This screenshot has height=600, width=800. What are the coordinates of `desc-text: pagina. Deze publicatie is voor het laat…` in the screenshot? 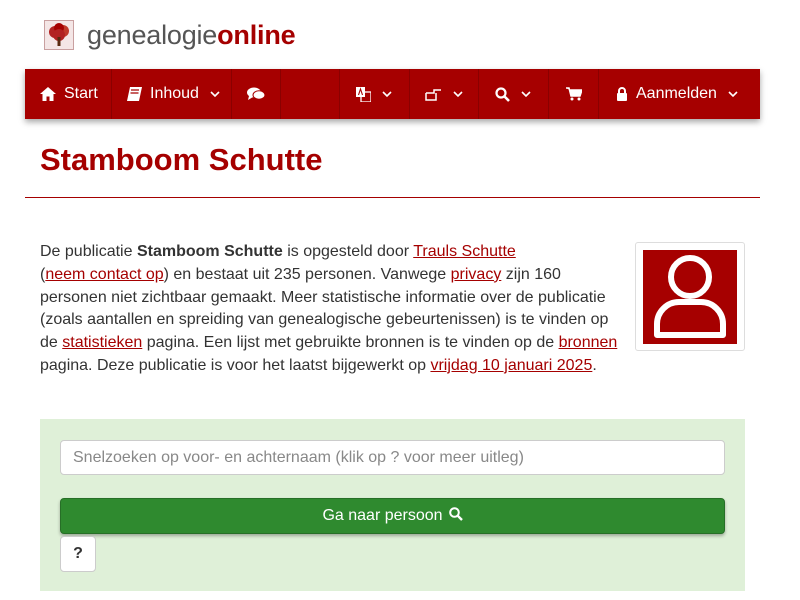 It's located at (235, 365).